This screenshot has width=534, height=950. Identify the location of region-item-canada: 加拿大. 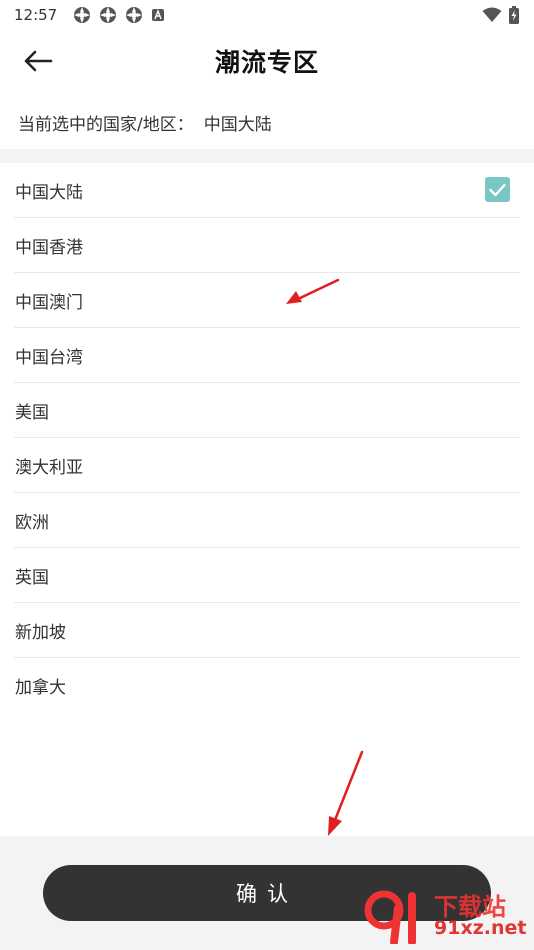
(267, 685).